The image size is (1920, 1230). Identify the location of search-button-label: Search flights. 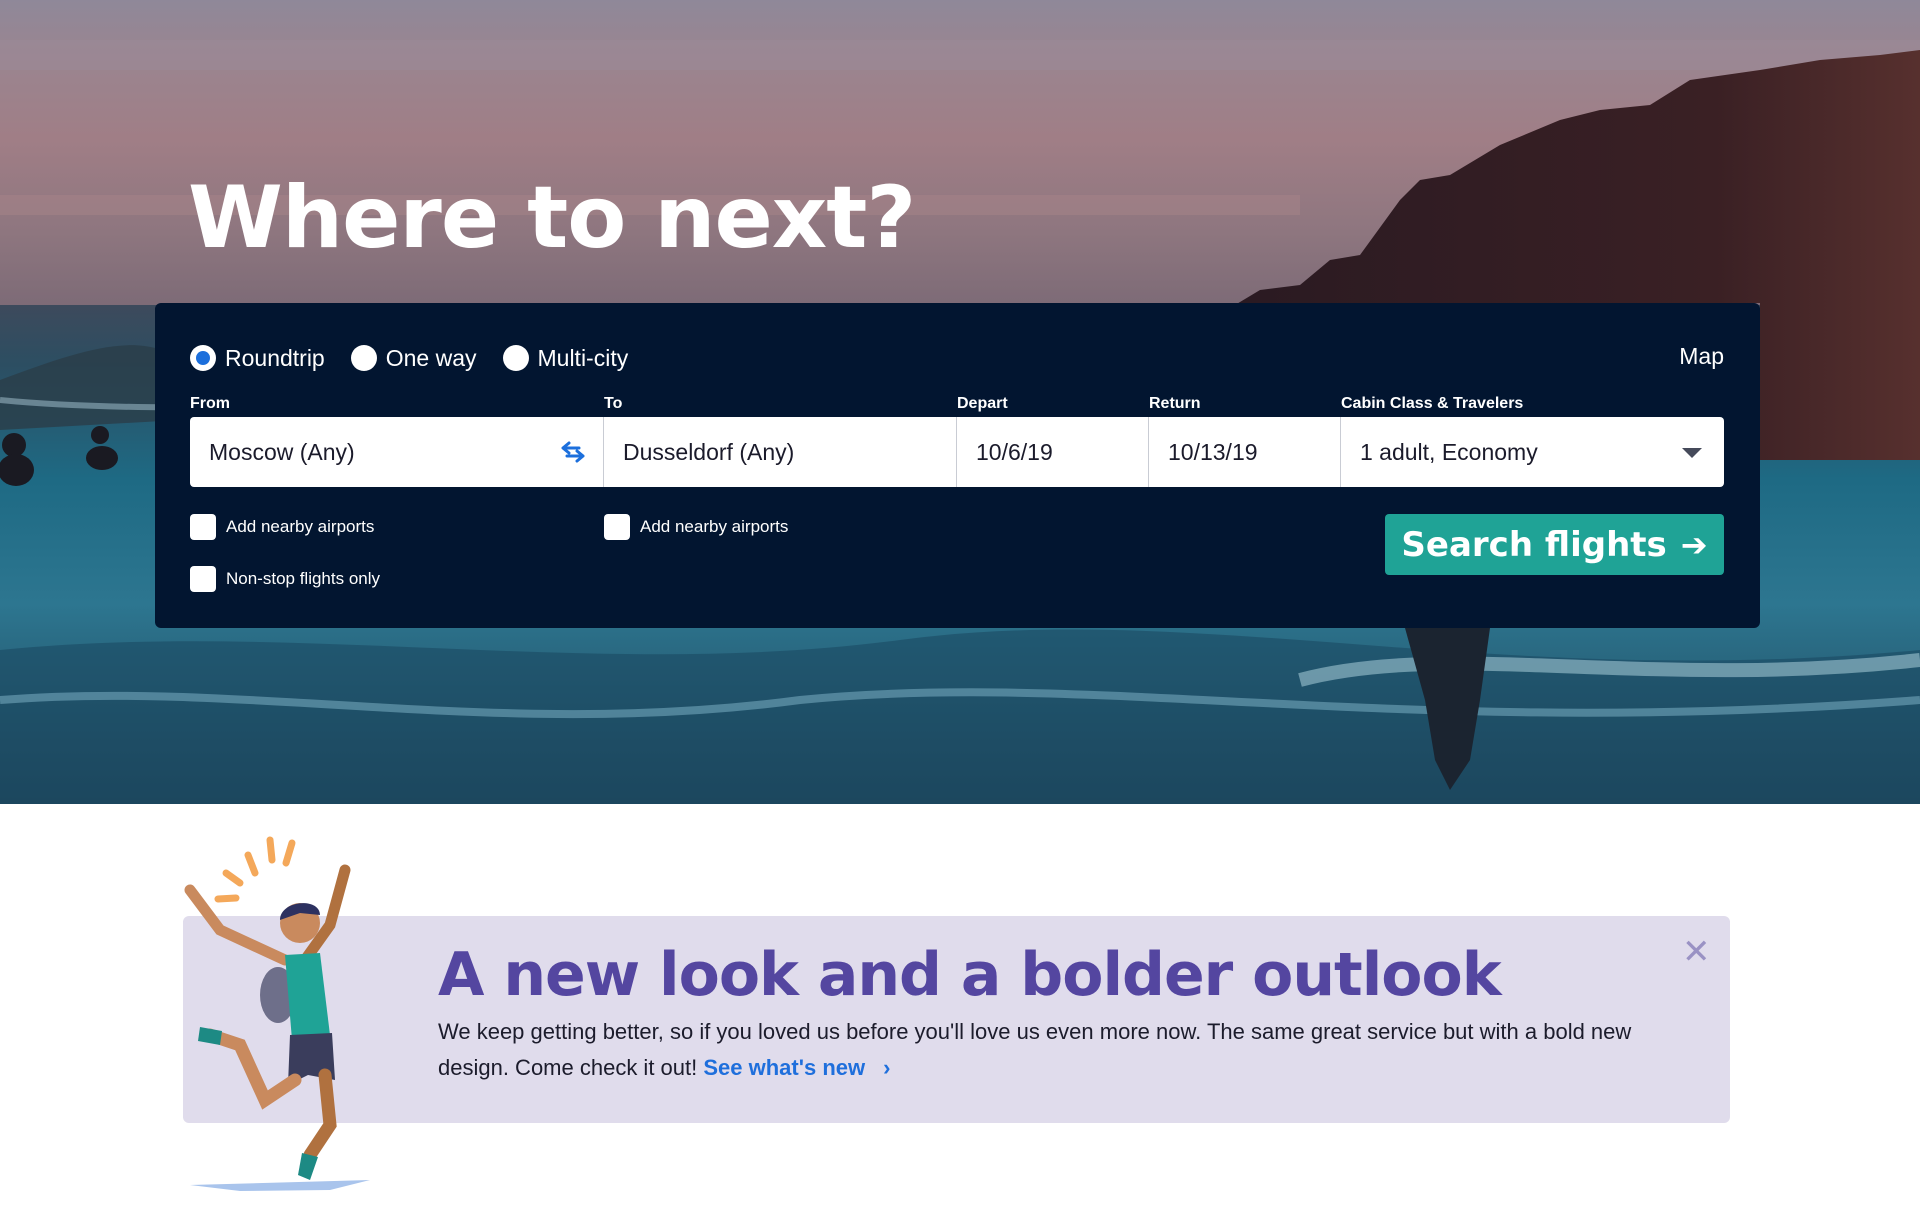
(1534, 544).